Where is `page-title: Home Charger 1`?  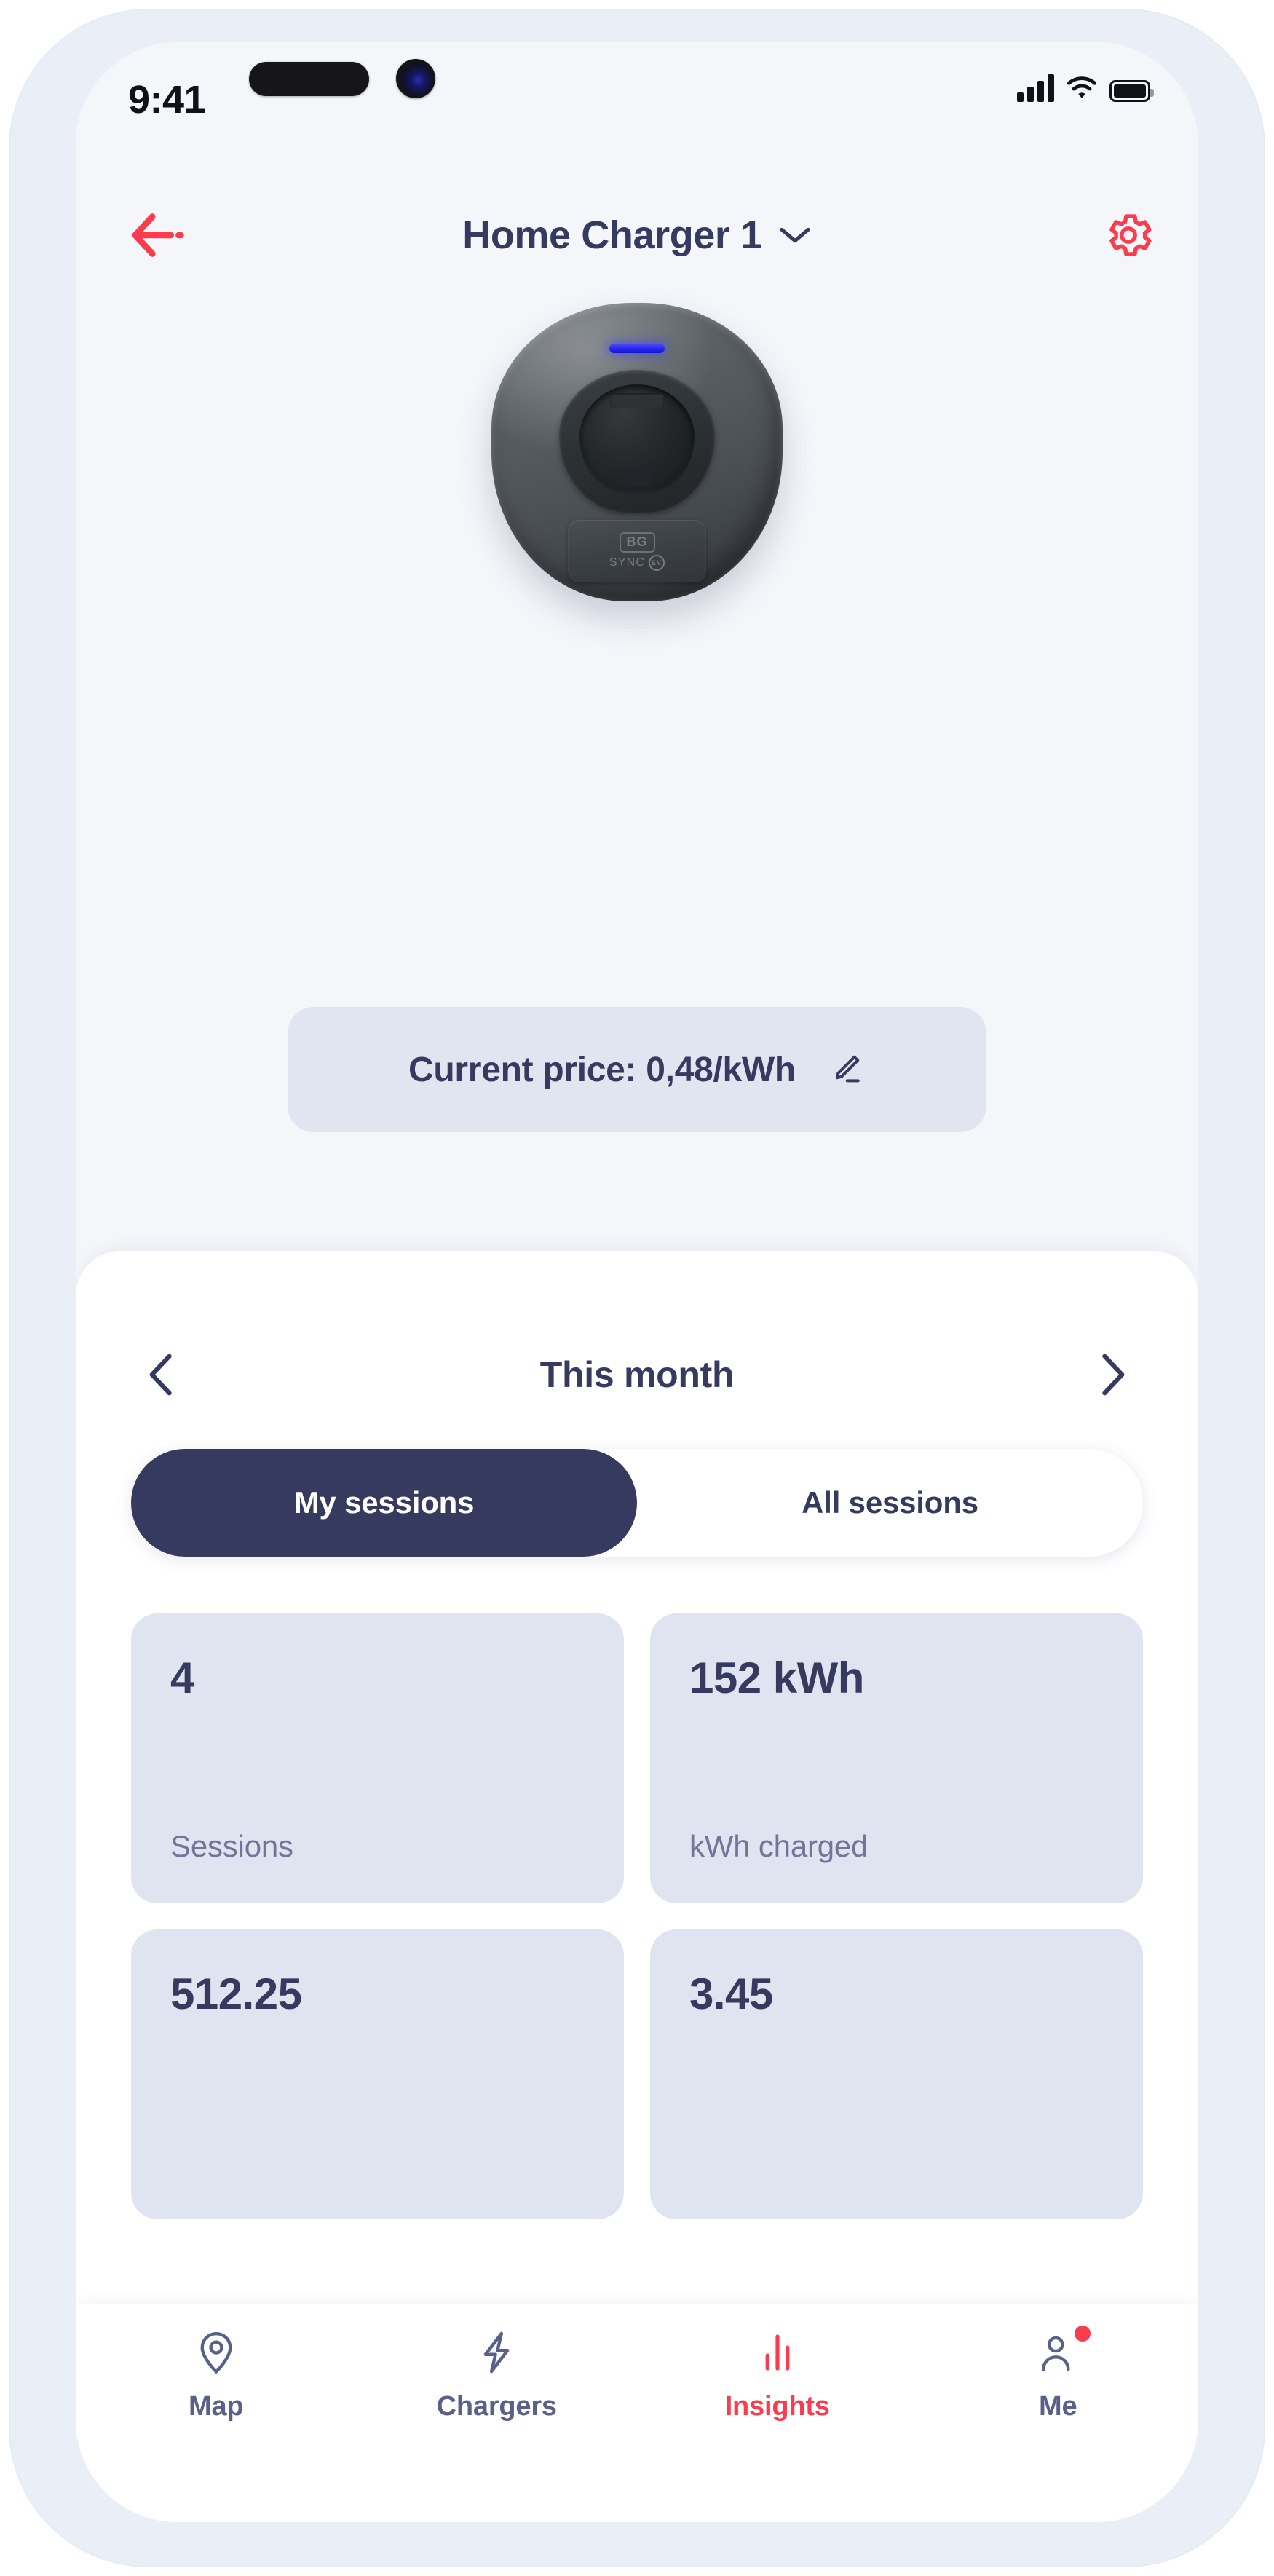 page-title: Home Charger 1 is located at coordinates (612, 235).